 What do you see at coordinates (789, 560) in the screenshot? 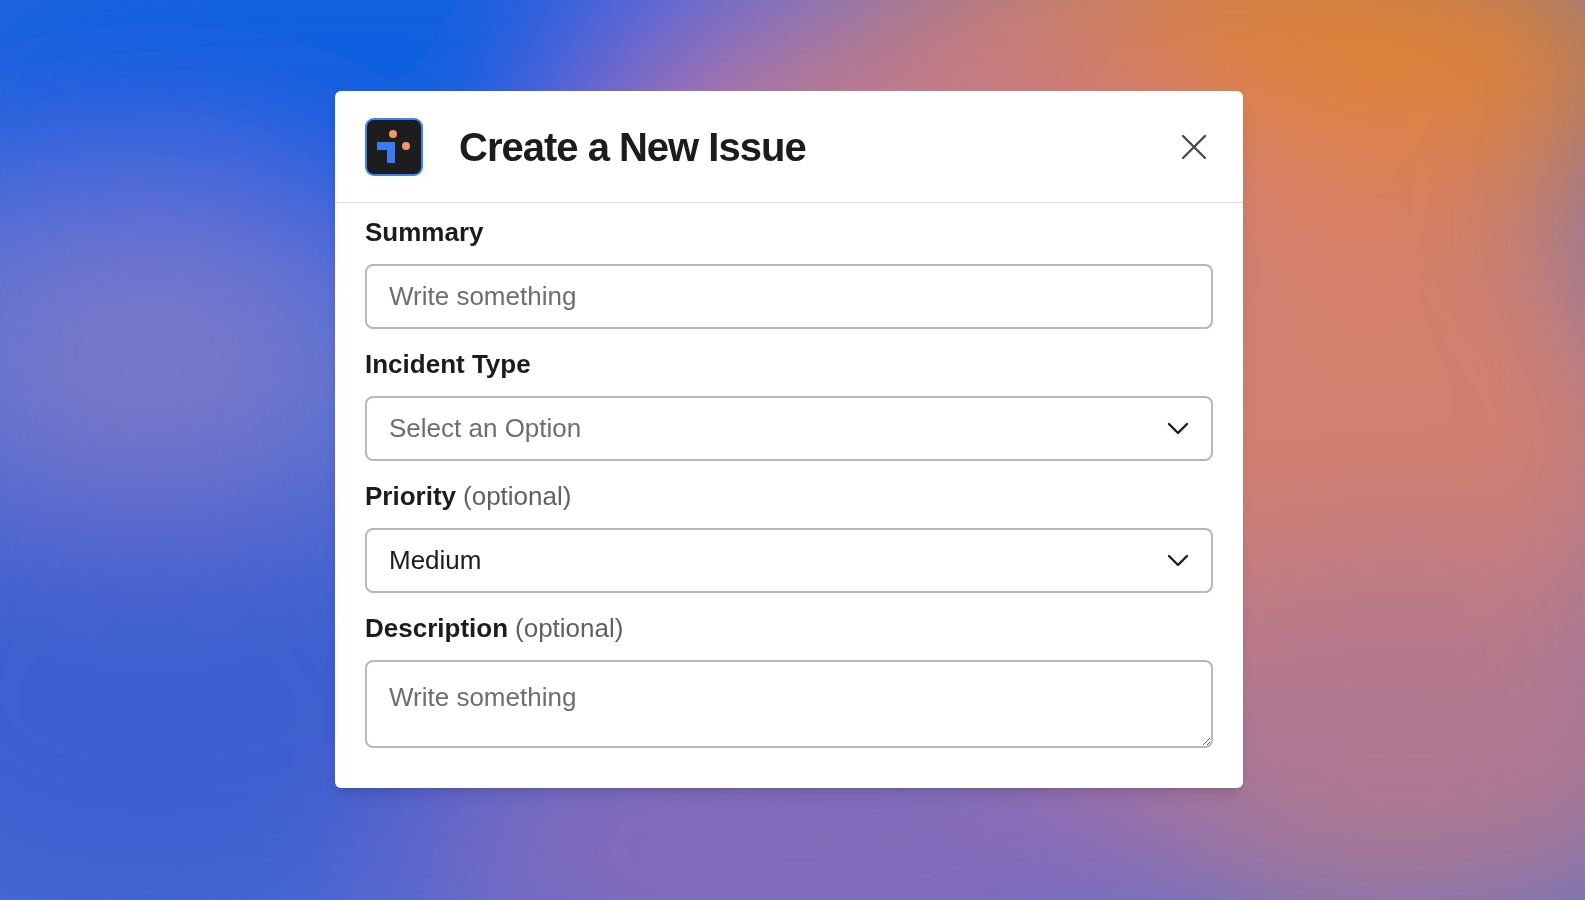
I see `dropdown-field: Medium` at bounding box center [789, 560].